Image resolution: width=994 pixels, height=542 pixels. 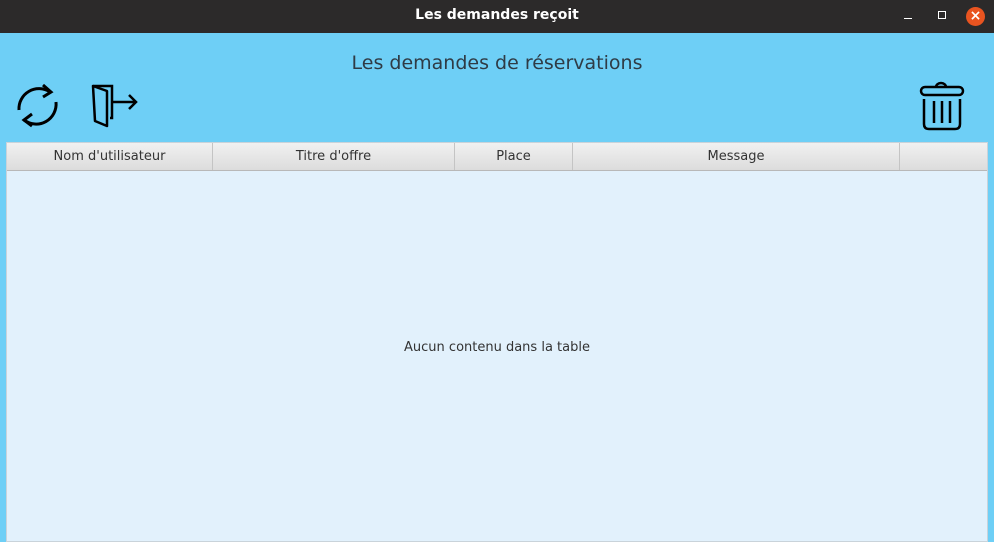 I want to click on close-icon: ×, so click(x=975, y=16).